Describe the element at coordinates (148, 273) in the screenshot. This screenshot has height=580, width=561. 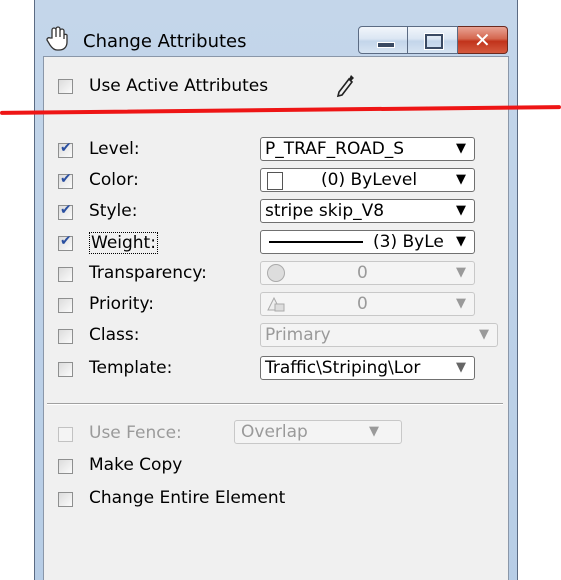
I see `transparency-label: Transparency:` at that location.